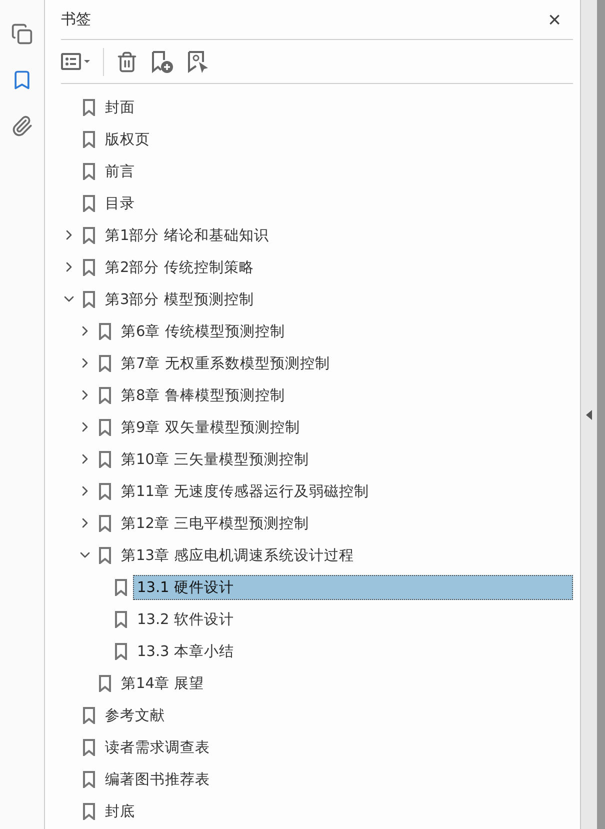 This screenshot has height=829, width=605. Describe the element at coordinates (589, 415) in the screenshot. I see `collapse-arrow-icon` at that location.